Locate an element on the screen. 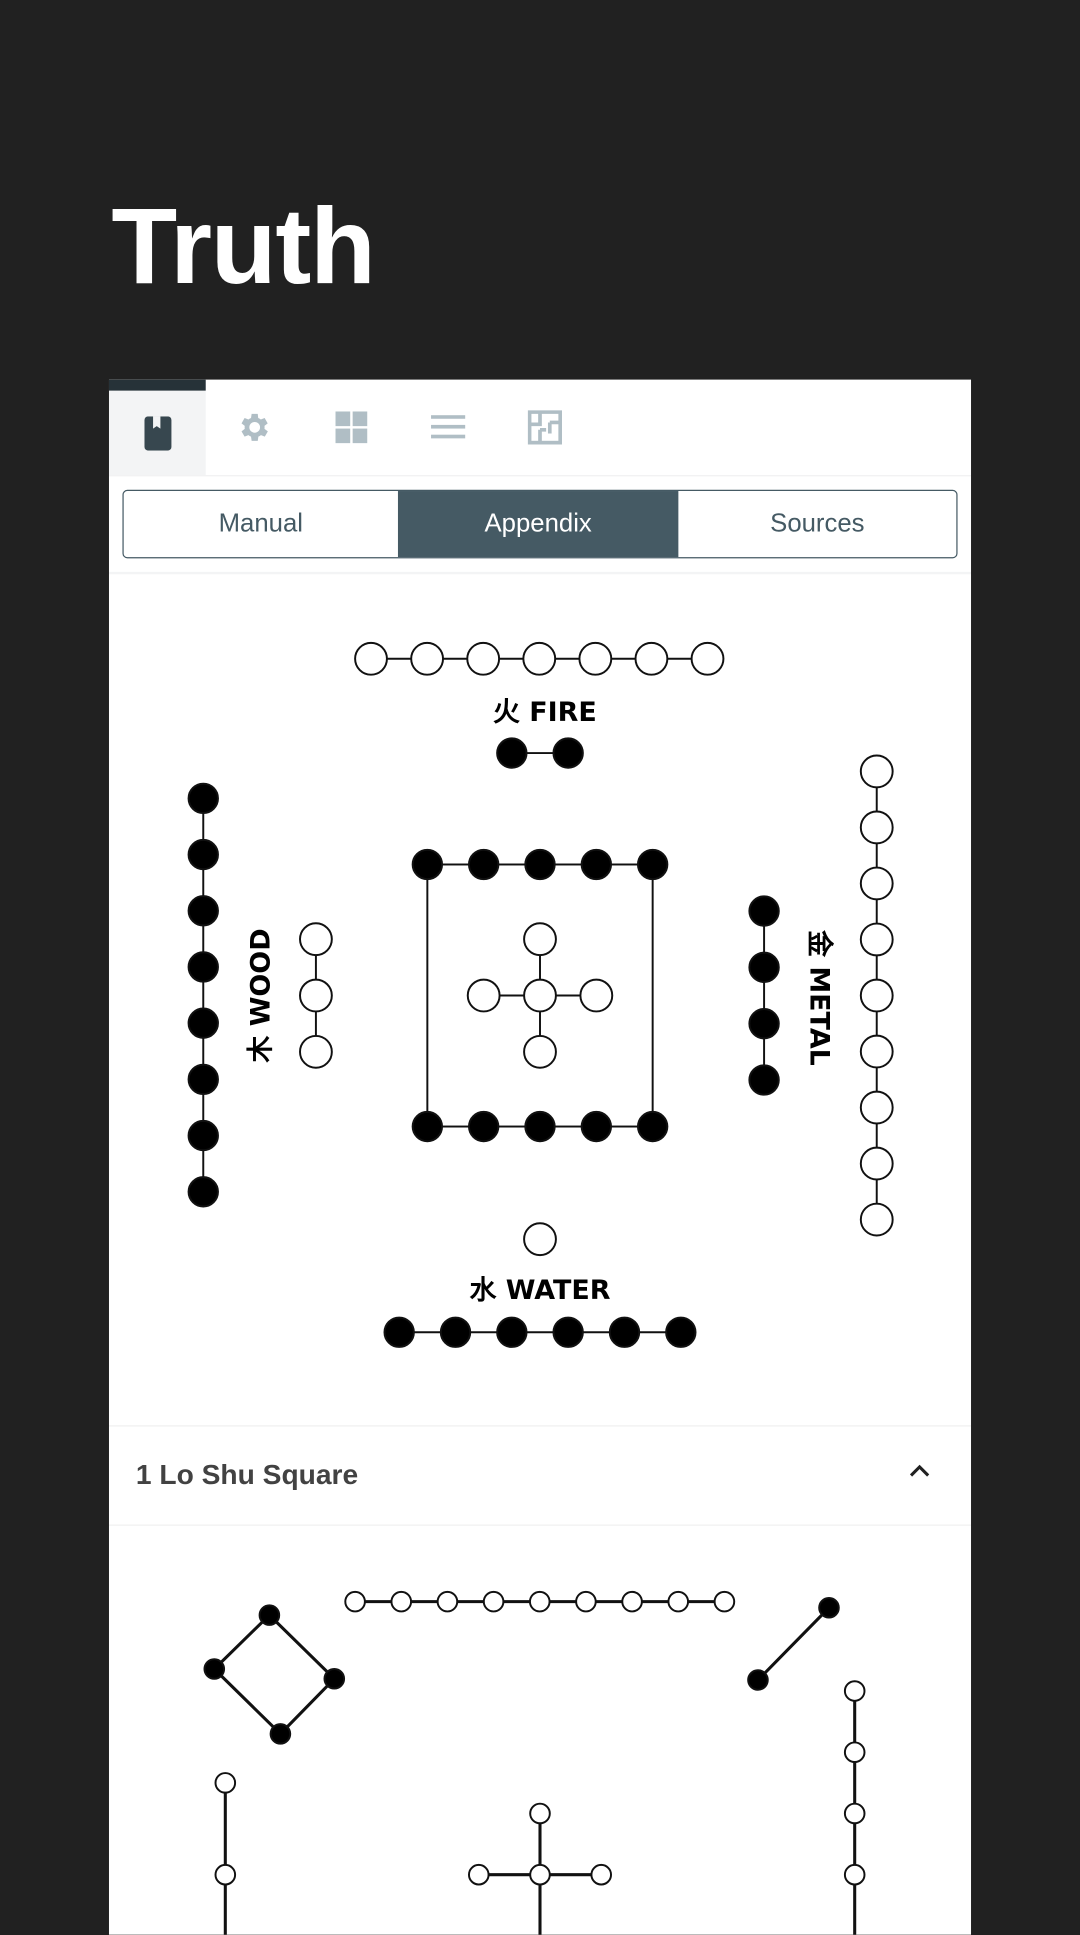  accordion-lo-shu-square: 1 Lo Shu Square is located at coordinates (540, 1475).